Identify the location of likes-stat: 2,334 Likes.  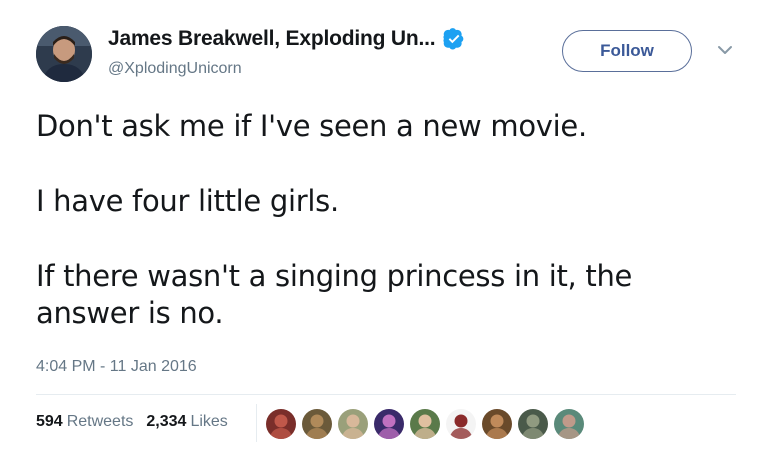
(186, 422).